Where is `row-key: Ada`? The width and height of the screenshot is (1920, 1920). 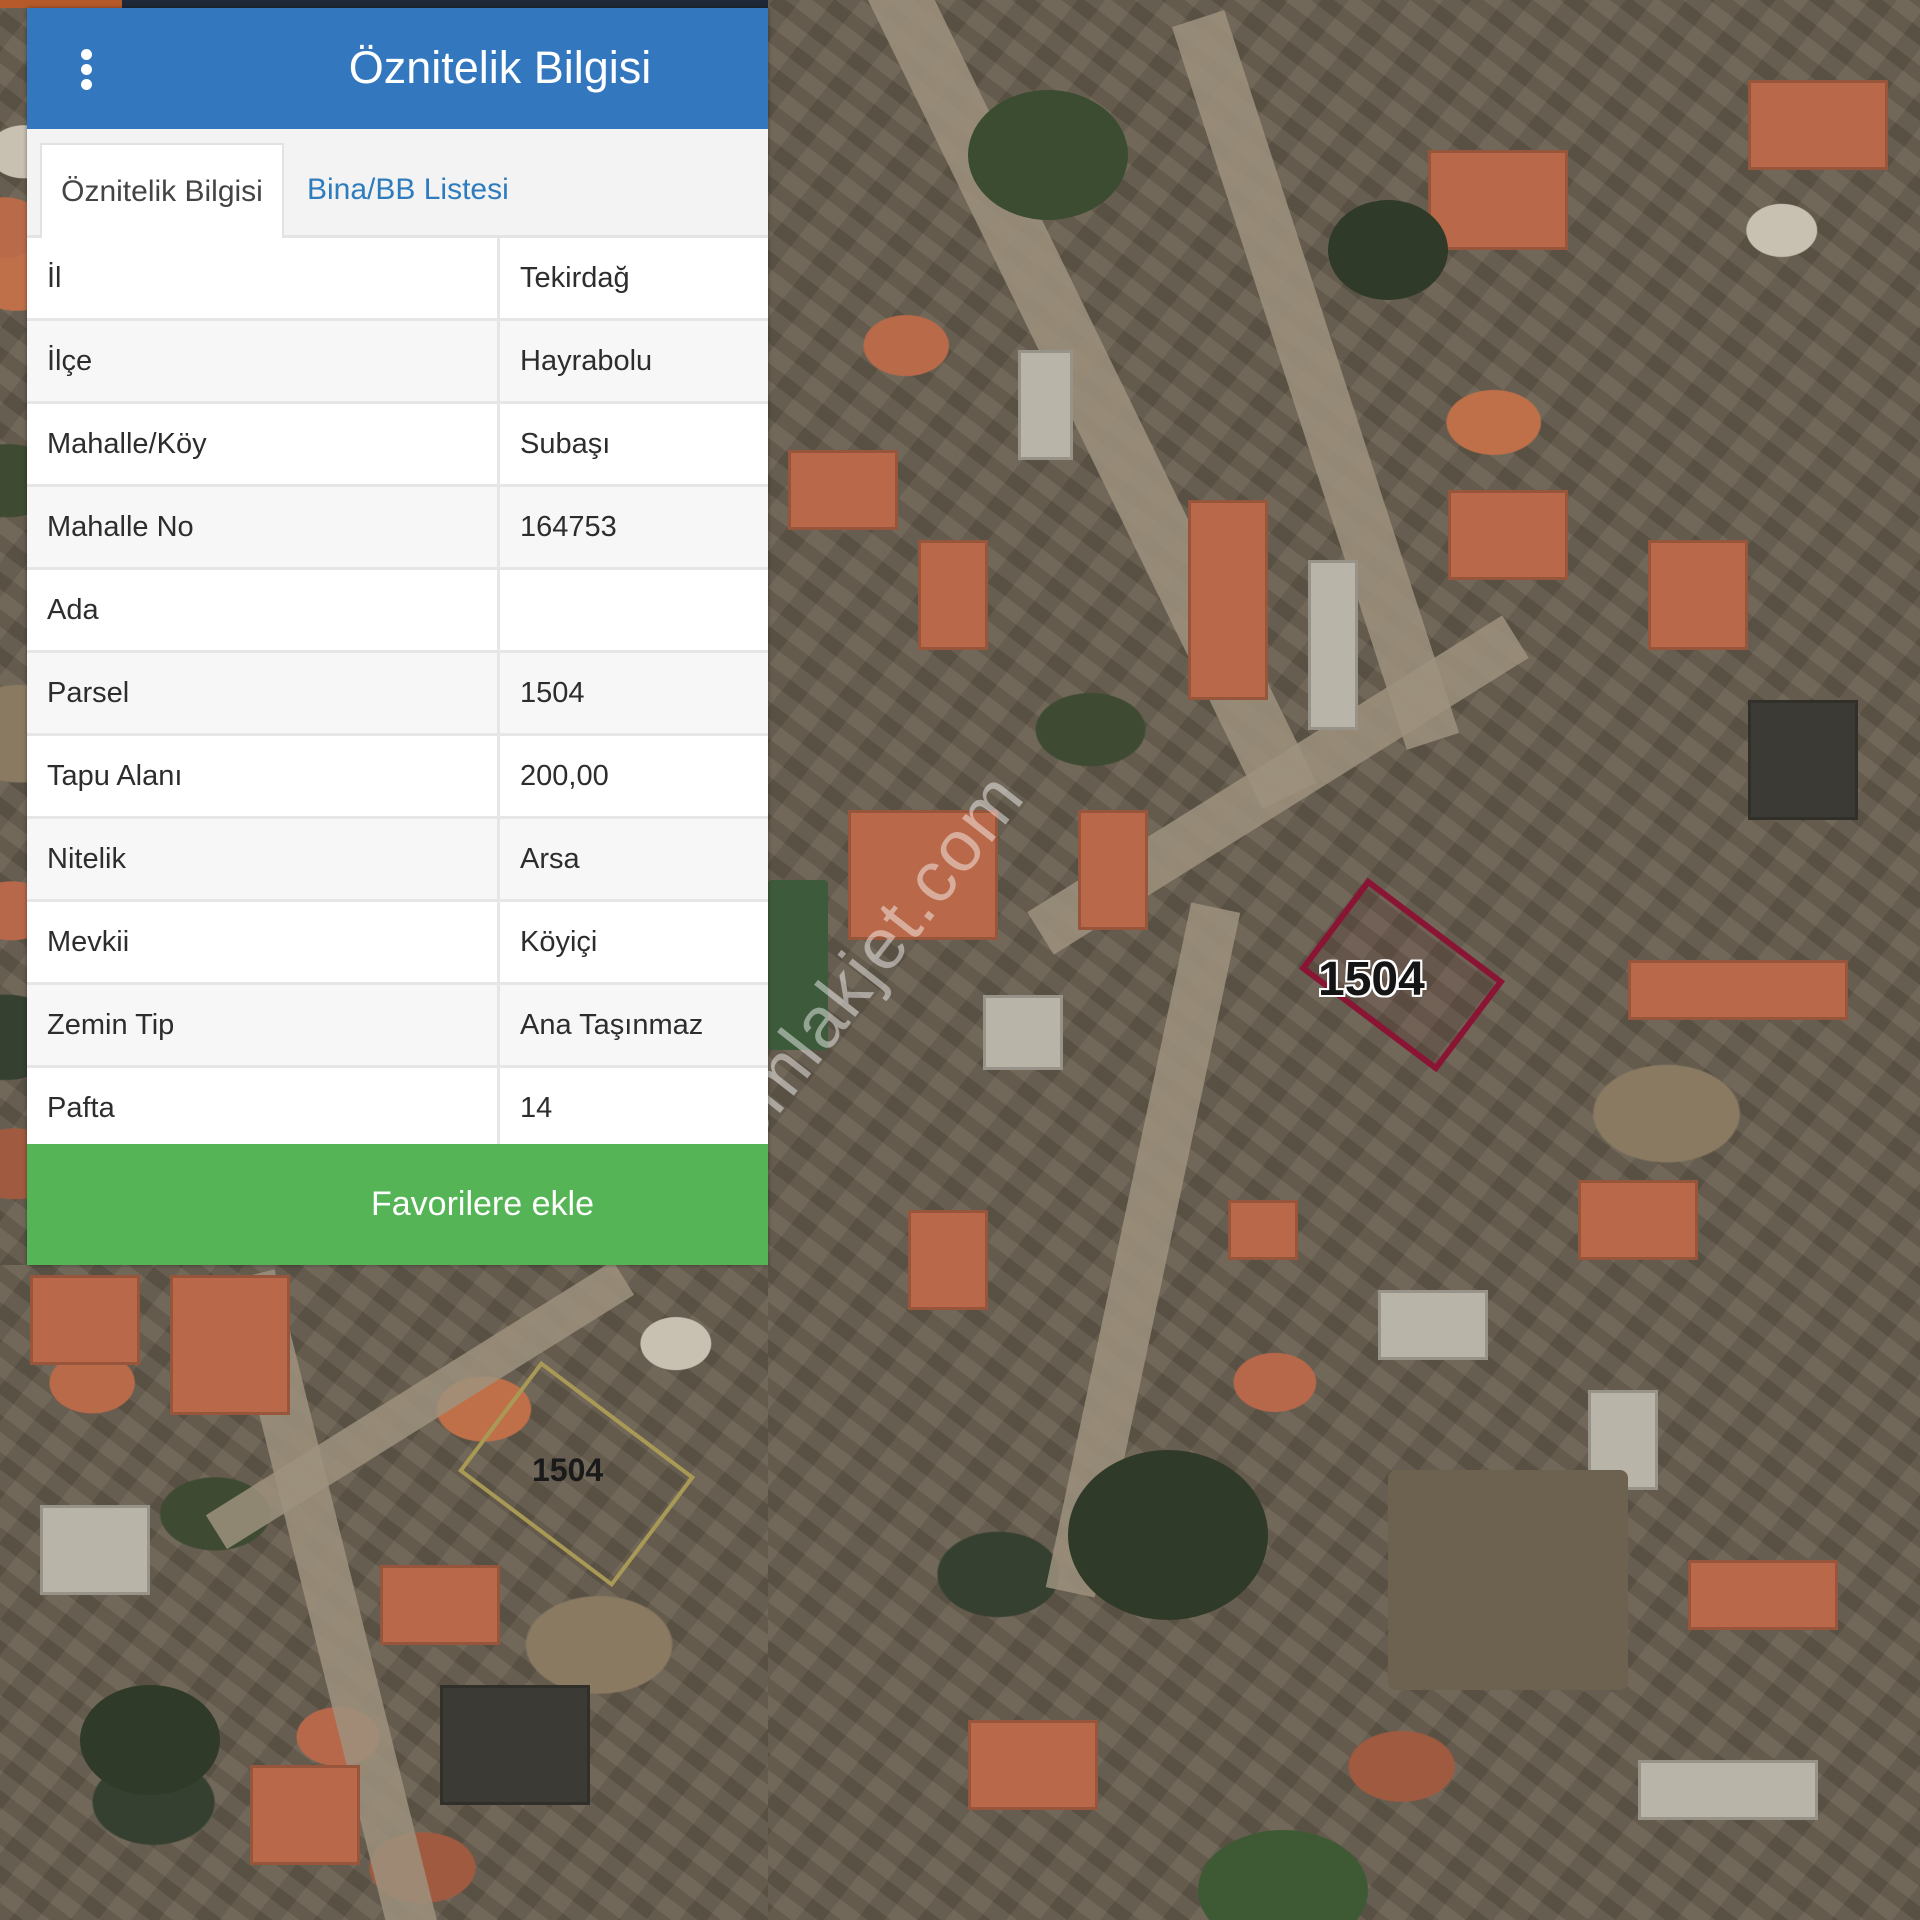
row-key: Ada is located at coordinates (263, 610).